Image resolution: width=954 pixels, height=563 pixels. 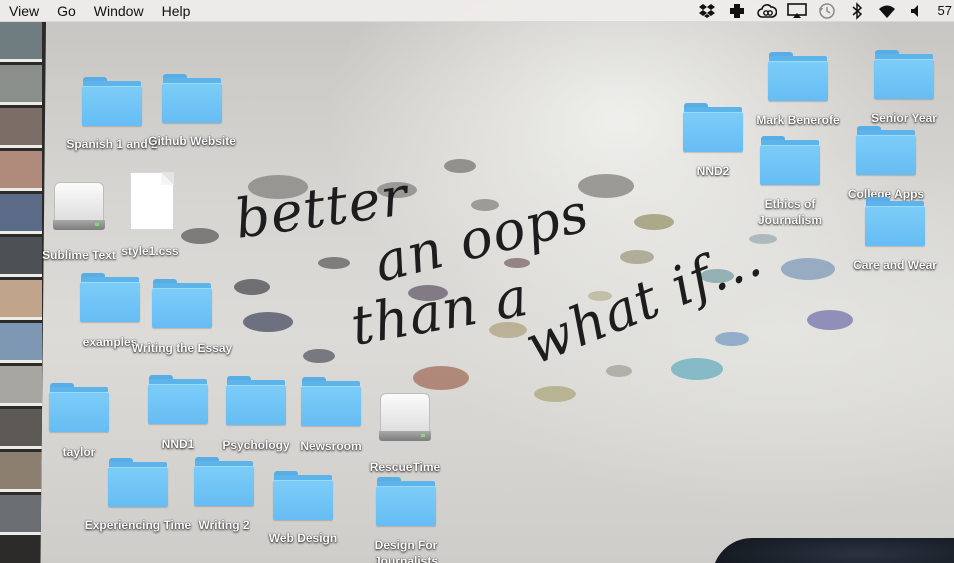 I want to click on folder-design-for-journalists: Design For Journalists, so click(x=406, y=518).